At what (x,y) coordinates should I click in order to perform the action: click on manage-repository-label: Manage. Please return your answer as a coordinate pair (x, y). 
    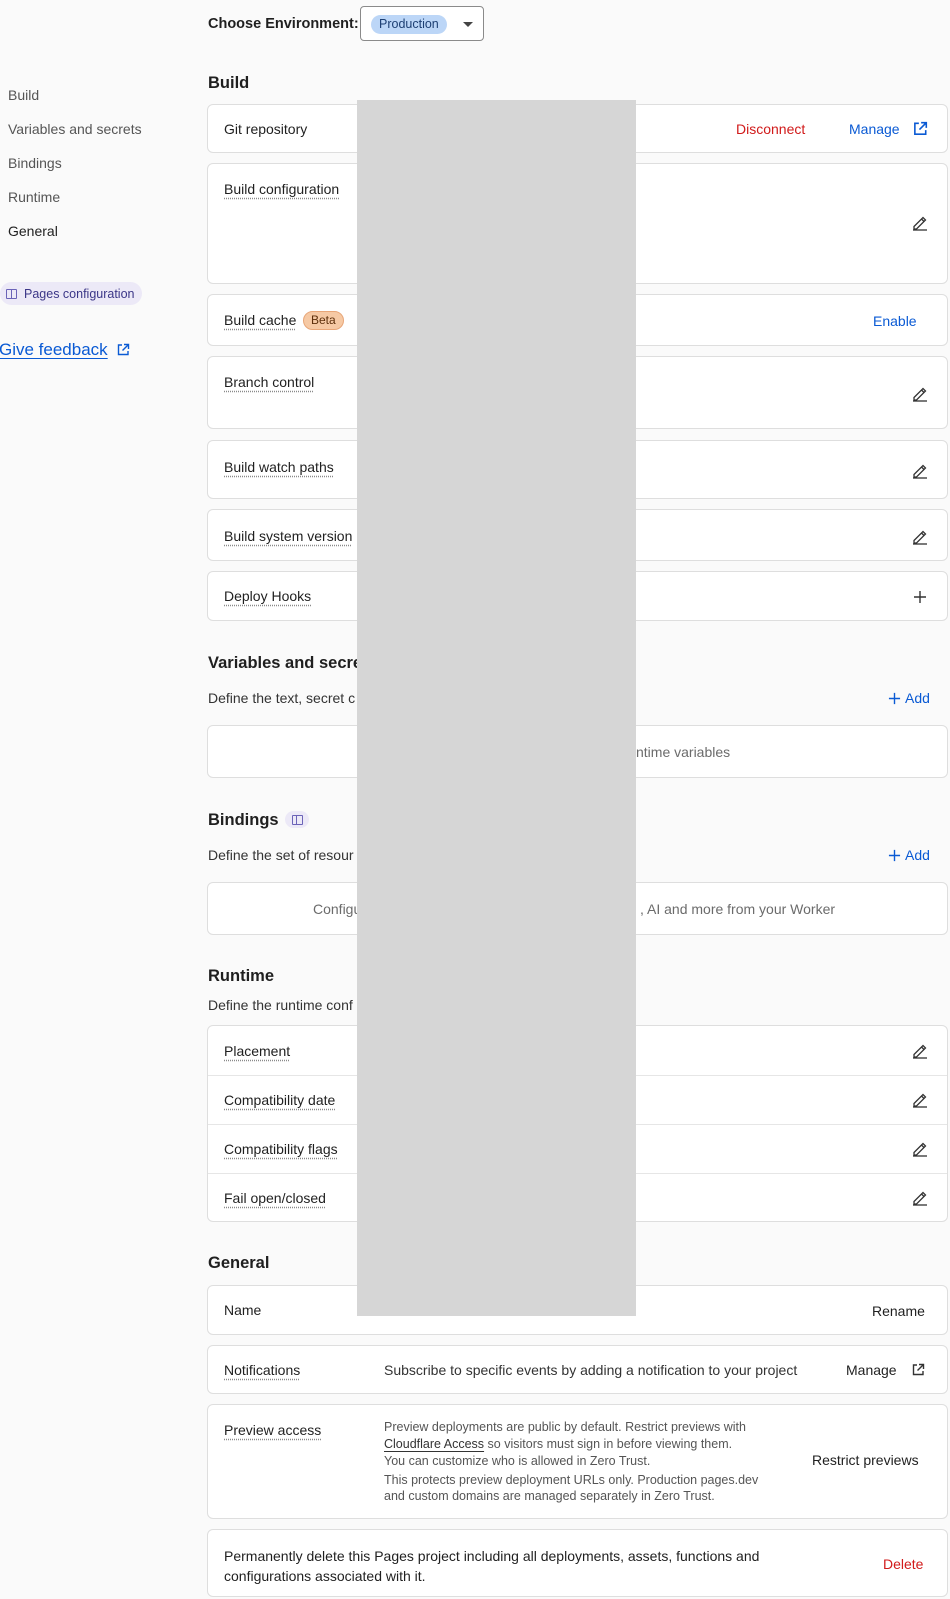
    Looking at the image, I should click on (874, 129).